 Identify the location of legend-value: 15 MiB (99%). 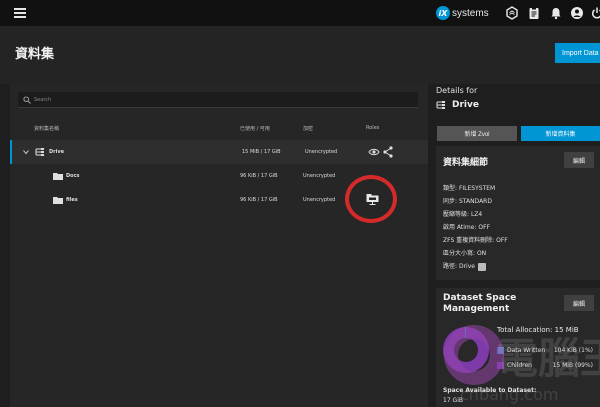
(572, 365).